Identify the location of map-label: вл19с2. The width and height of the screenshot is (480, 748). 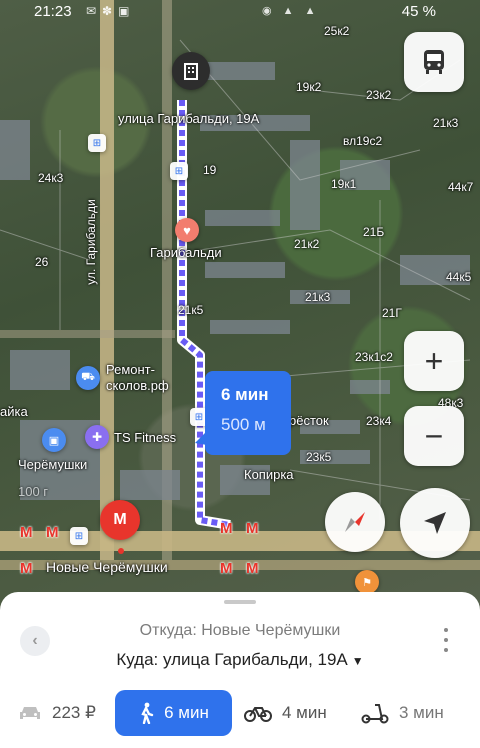
(363, 141).